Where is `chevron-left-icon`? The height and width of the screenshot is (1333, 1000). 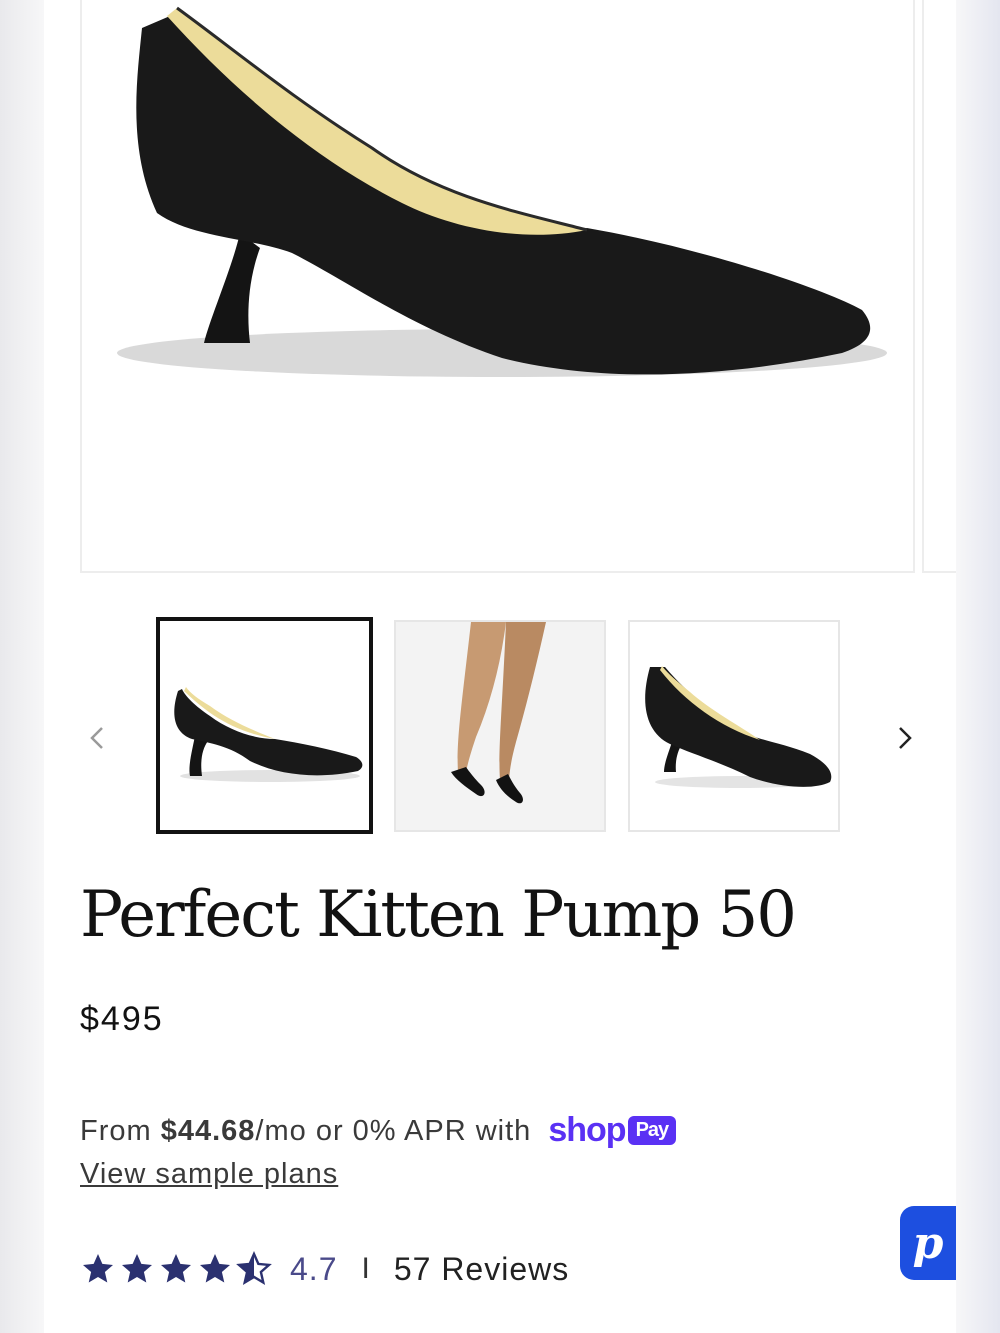
chevron-left-icon is located at coordinates (98, 738).